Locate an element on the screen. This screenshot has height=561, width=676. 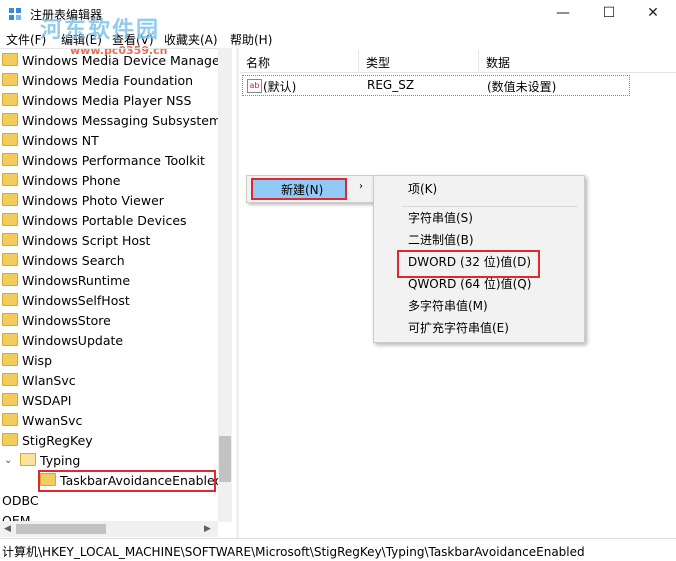
scroll-right-icon: ▶ is located at coordinates (207, 529).